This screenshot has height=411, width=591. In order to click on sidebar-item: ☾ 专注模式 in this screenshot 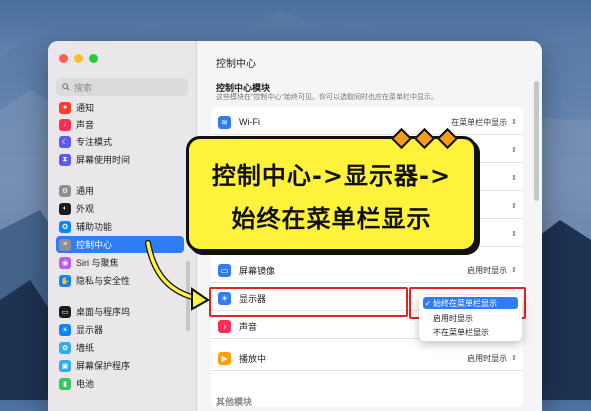, I will do `click(120, 141)`.